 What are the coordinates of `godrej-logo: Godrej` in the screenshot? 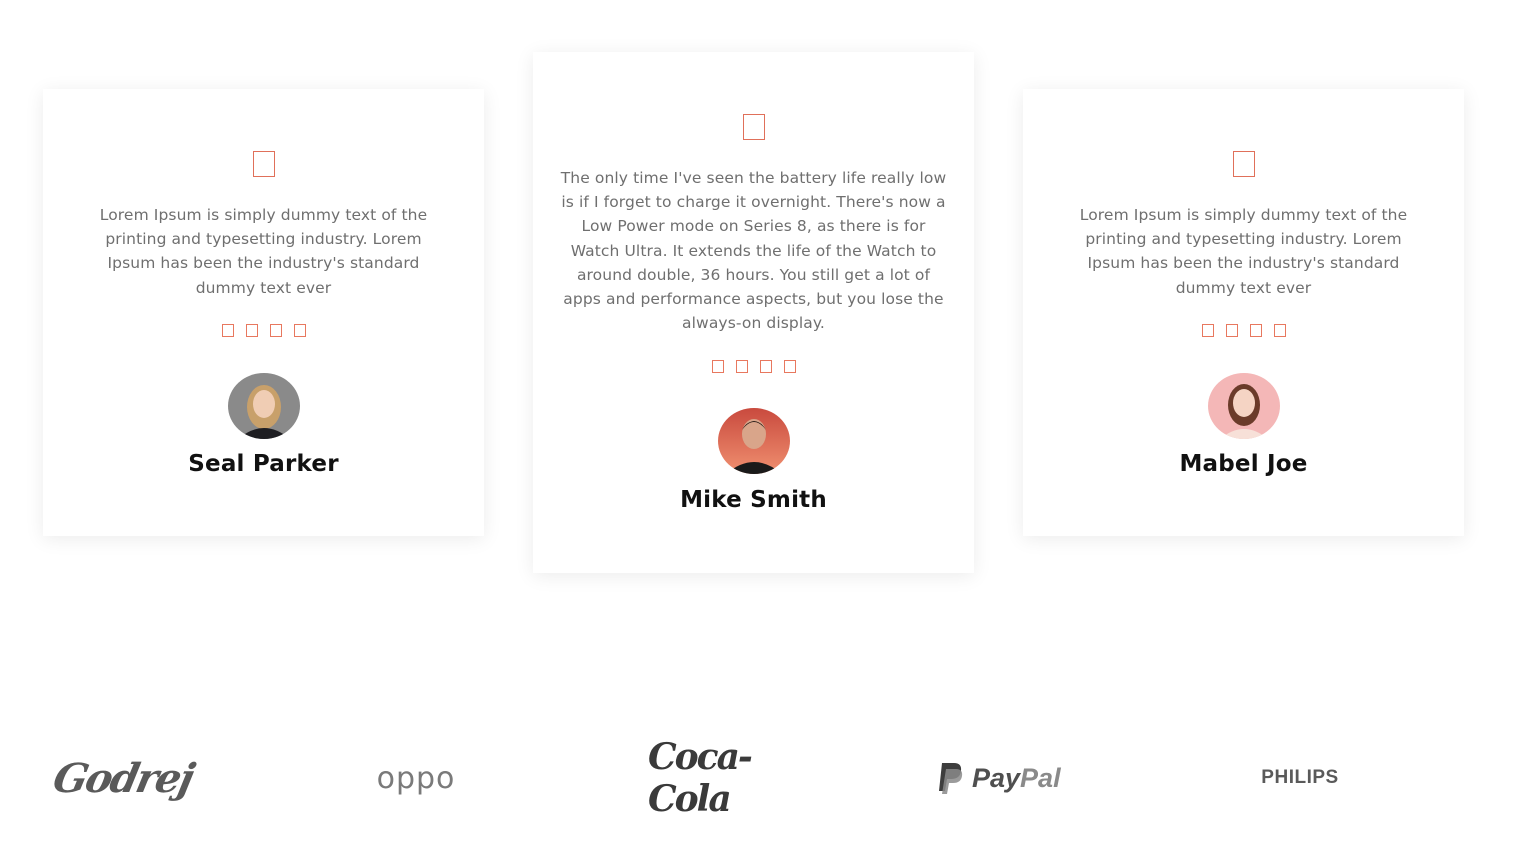 It's located at (123, 778).